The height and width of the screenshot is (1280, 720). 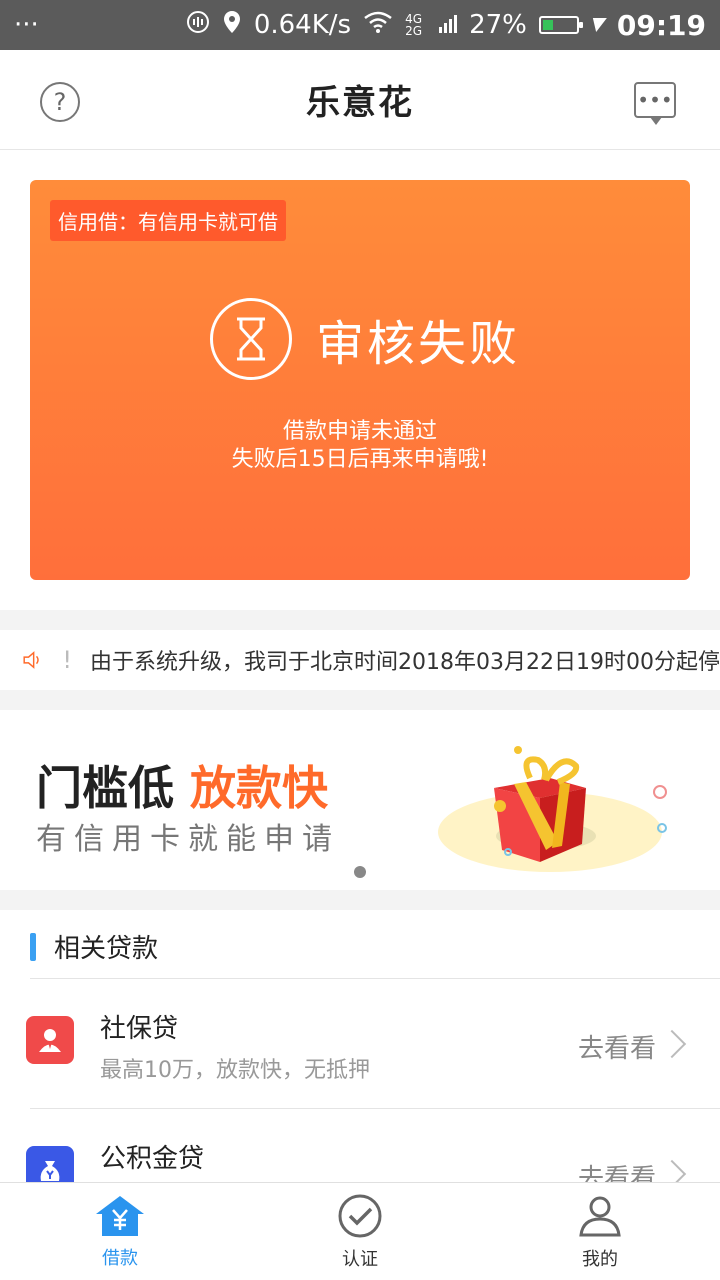 What do you see at coordinates (139, 1029) in the screenshot?
I see `loan-name: 社保贷` at bounding box center [139, 1029].